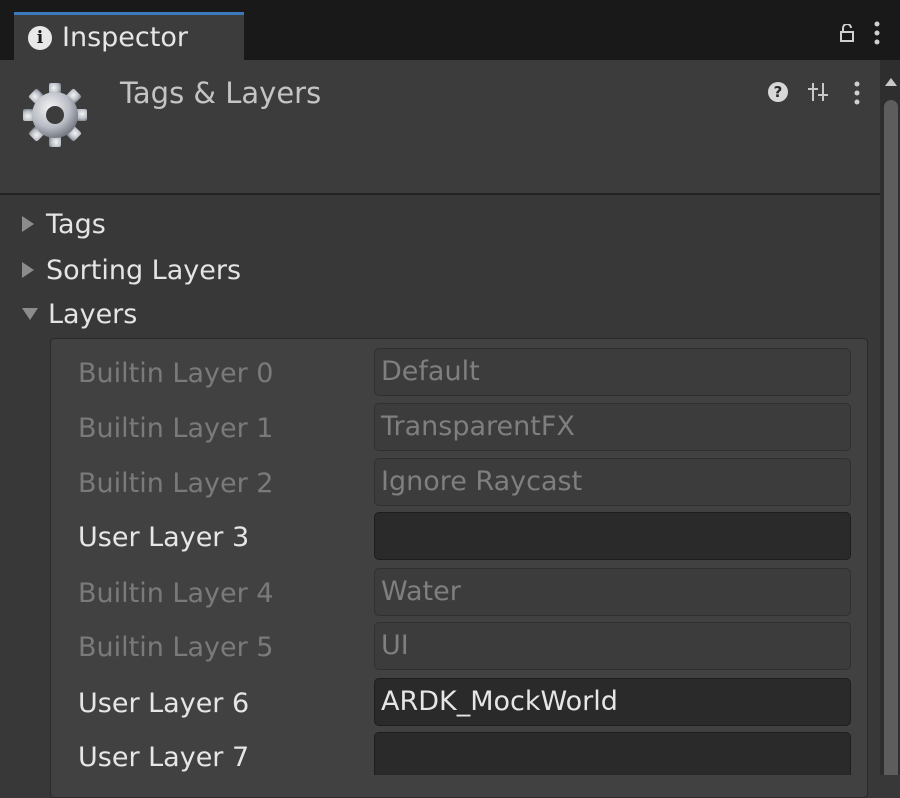 This screenshot has width=900, height=798. What do you see at coordinates (125, 37) in the screenshot?
I see `tab-inspector-label: Inspector` at bounding box center [125, 37].